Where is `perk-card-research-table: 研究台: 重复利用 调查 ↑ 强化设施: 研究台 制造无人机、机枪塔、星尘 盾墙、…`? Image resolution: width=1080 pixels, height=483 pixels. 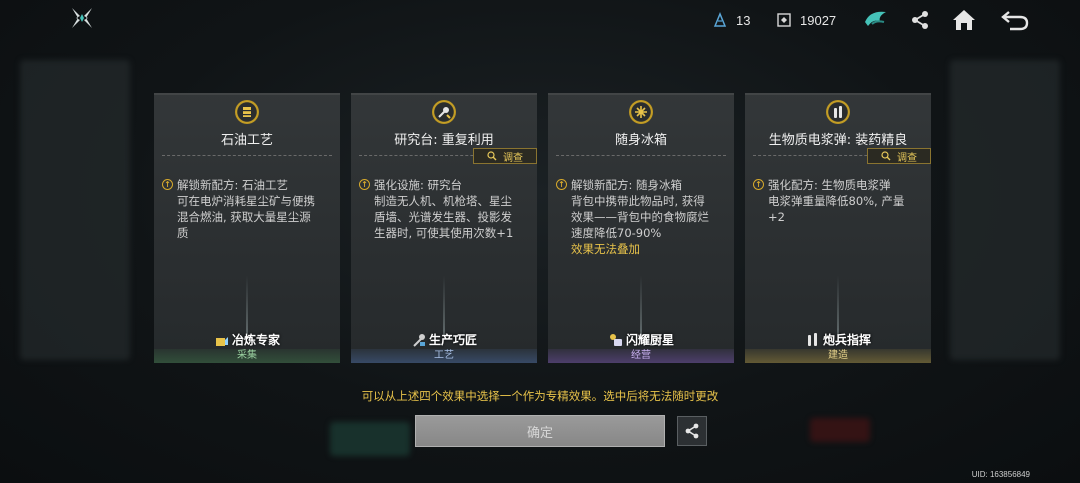 perk-card-research-table: 研究台: 重复利用 调查 ↑ 强化设施: 研究台 制造无人机、机枪塔、星尘 盾墙、… is located at coordinates (444, 228).